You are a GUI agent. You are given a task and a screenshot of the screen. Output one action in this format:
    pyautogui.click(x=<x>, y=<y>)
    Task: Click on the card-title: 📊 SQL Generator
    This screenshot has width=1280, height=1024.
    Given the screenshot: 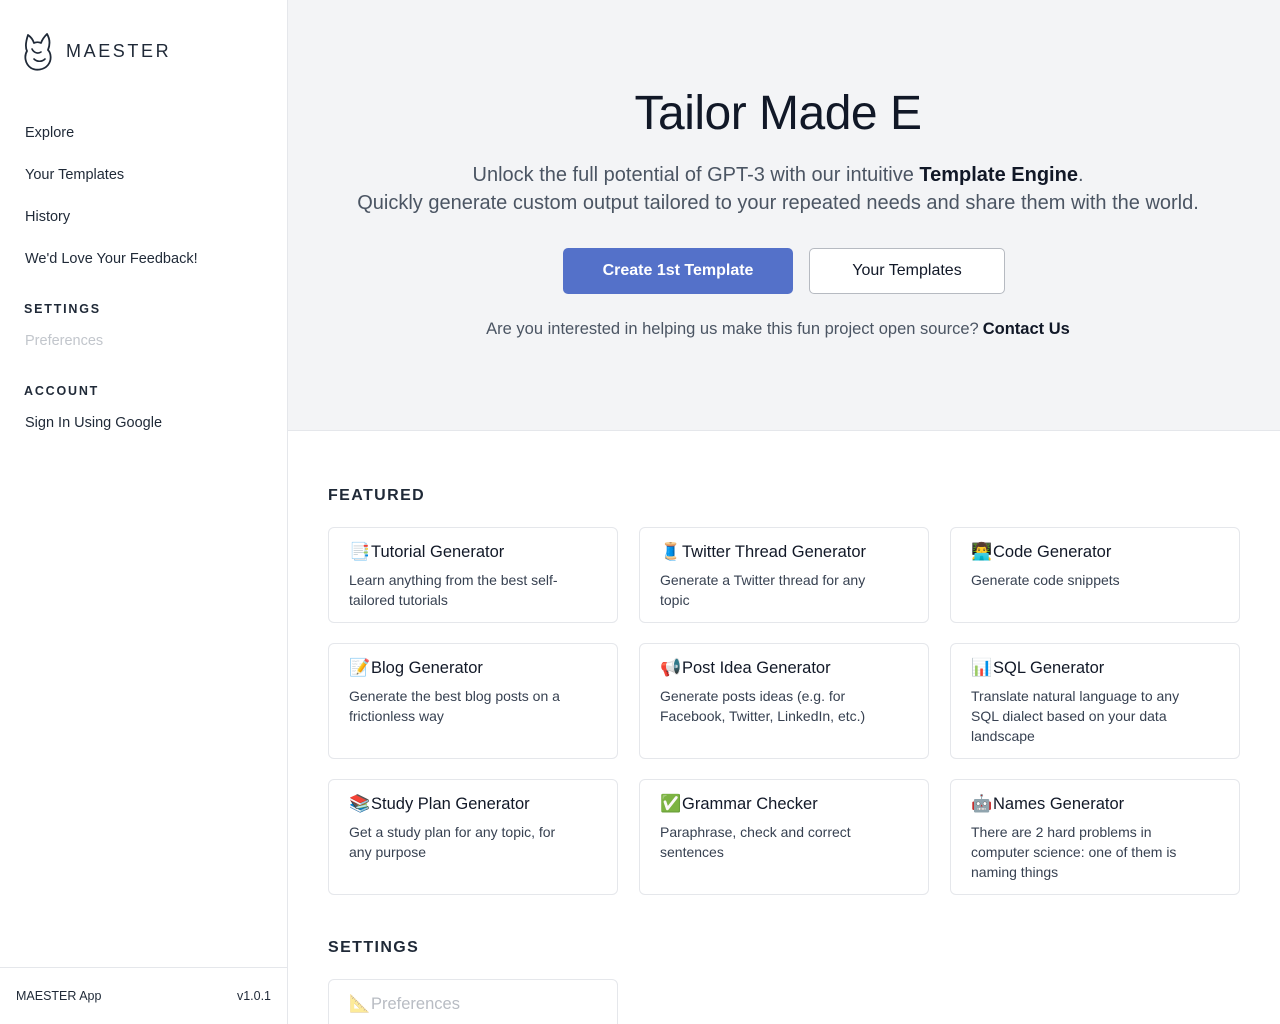 What is the action you would take?
    pyautogui.click(x=1095, y=668)
    